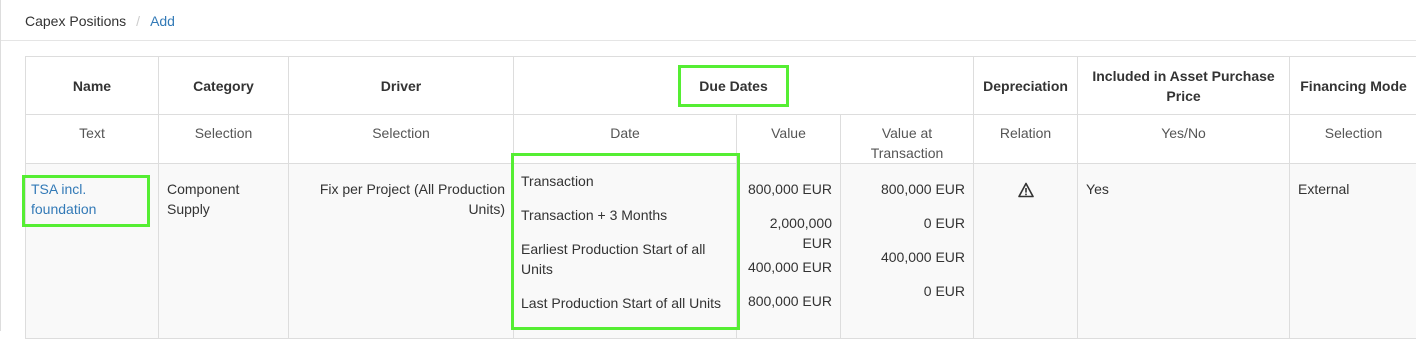 Image resolution: width=1416 pixels, height=339 pixels. Describe the element at coordinates (907, 257) in the screenshot. I see `value-at-transaction-item: 400,000 EUR` at that location.